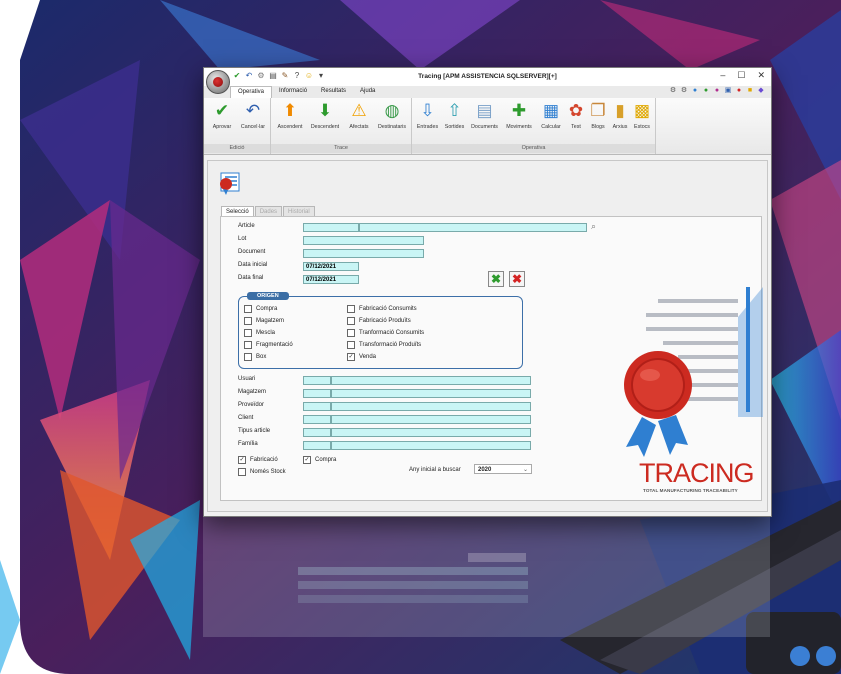  I want to click on tipus-article-code-field, so click(317, 432).